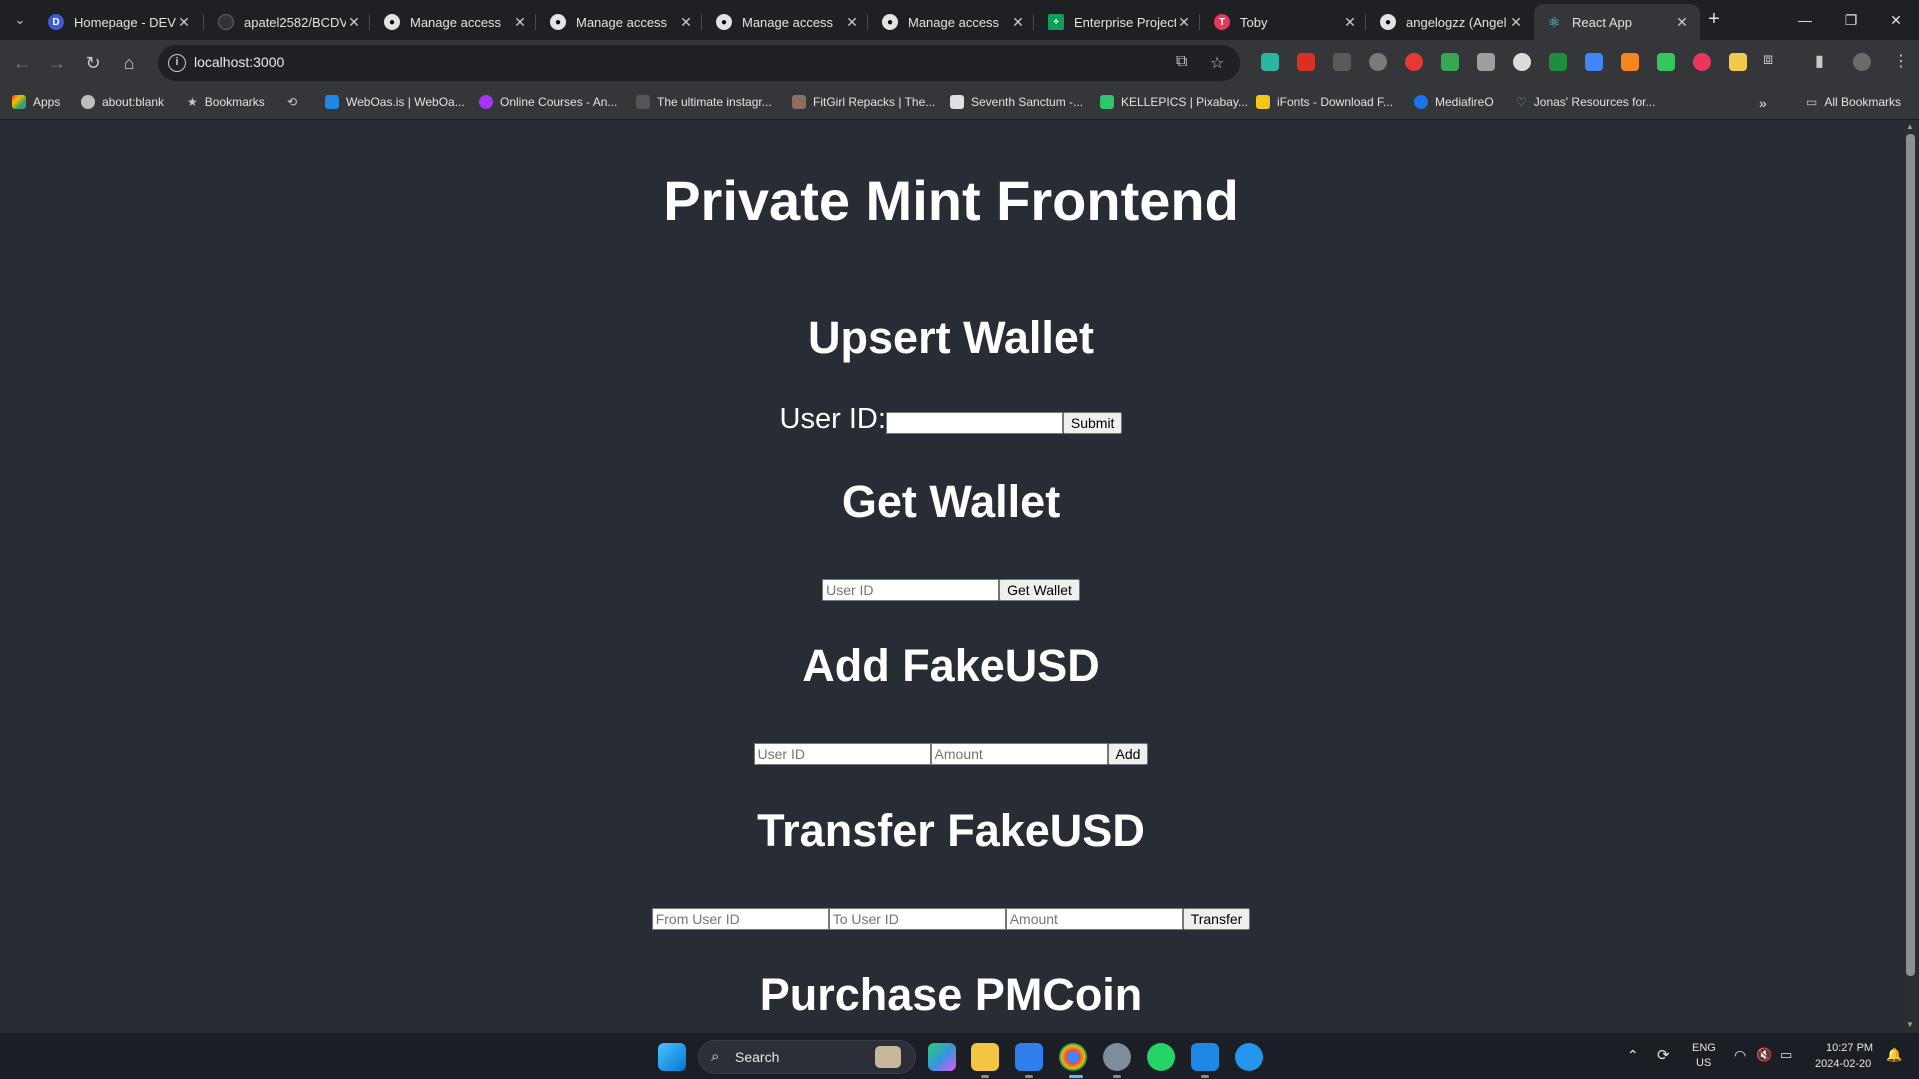 The width and height of the screenshot is (1919, 1079). I want to click on bookmark-star-icon: ☆, so click(1217, 63).